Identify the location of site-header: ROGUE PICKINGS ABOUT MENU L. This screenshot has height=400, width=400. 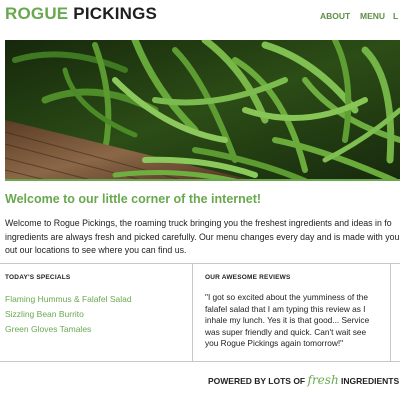
(200, 17).